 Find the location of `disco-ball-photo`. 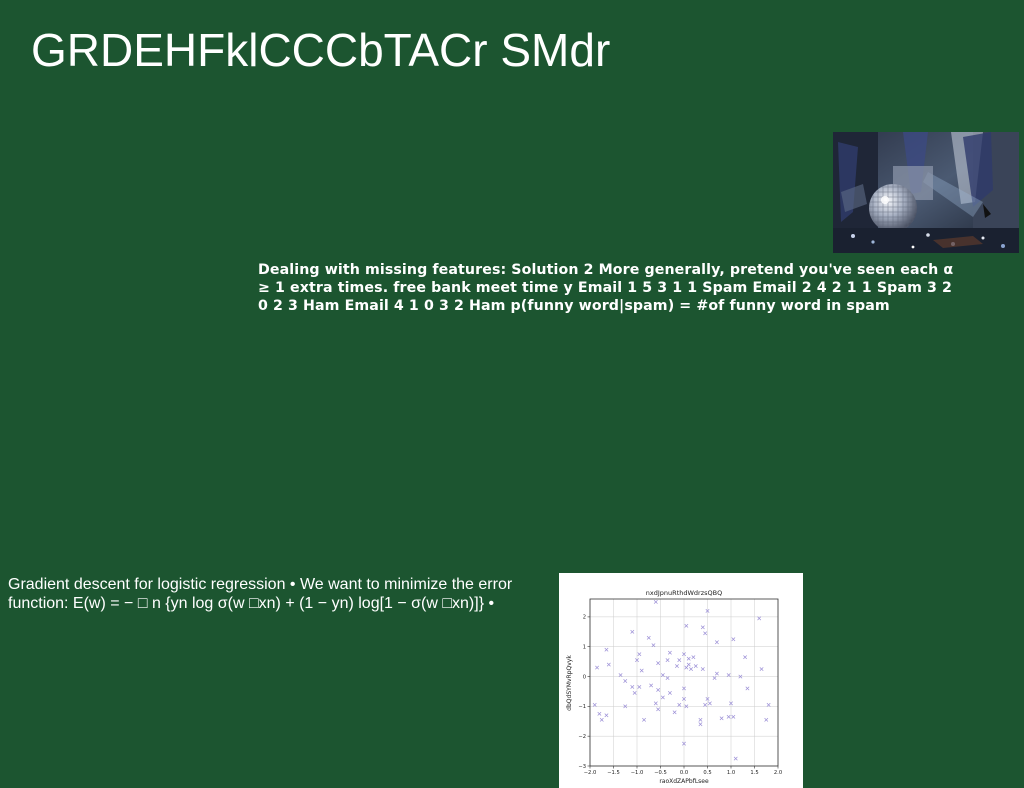

disco-ball-photo is located at coordinates (926, 192).